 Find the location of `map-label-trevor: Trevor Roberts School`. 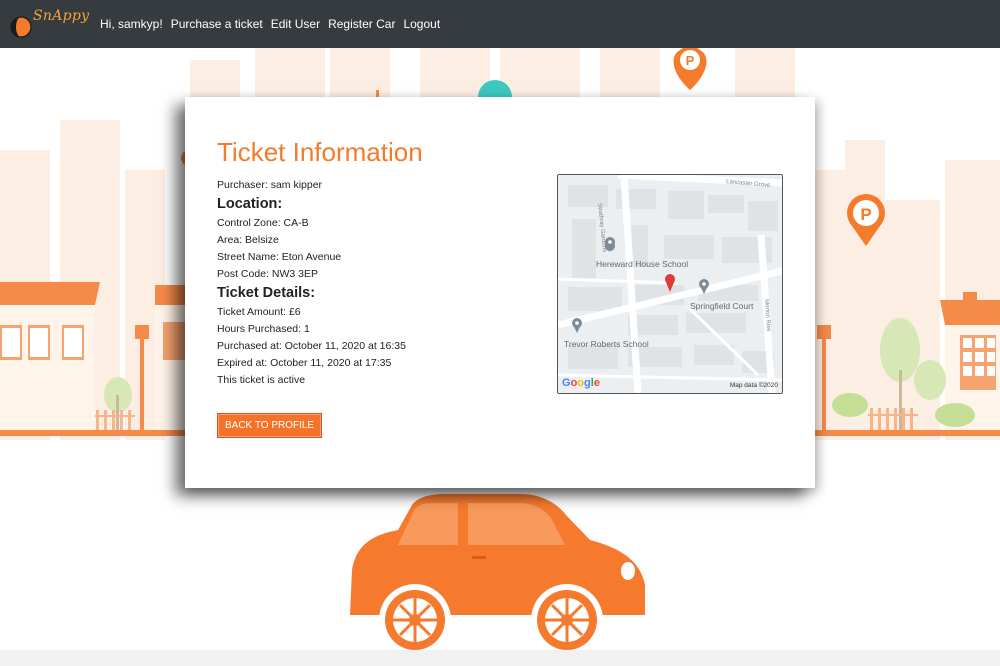

map-label-trevor: Trevor Roberts School is located at coordinates (606, 344).